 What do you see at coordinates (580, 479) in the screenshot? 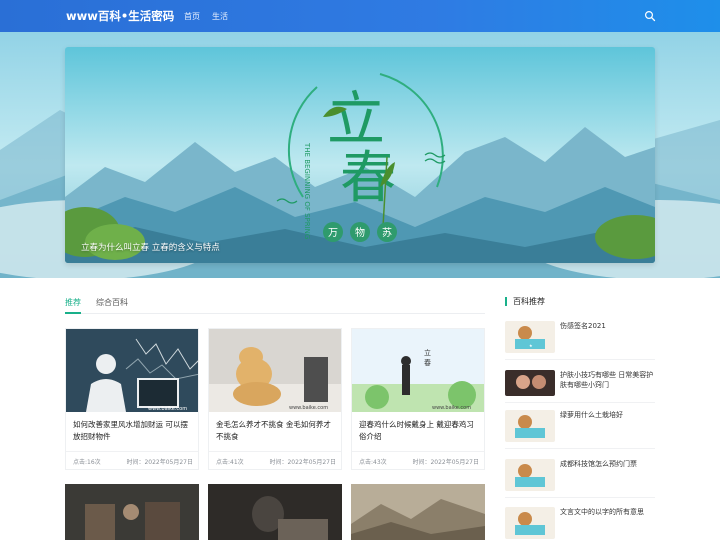
I see `sidebar-item: 成都科技馆怎么预约门票` at bounding box center [580, 479].